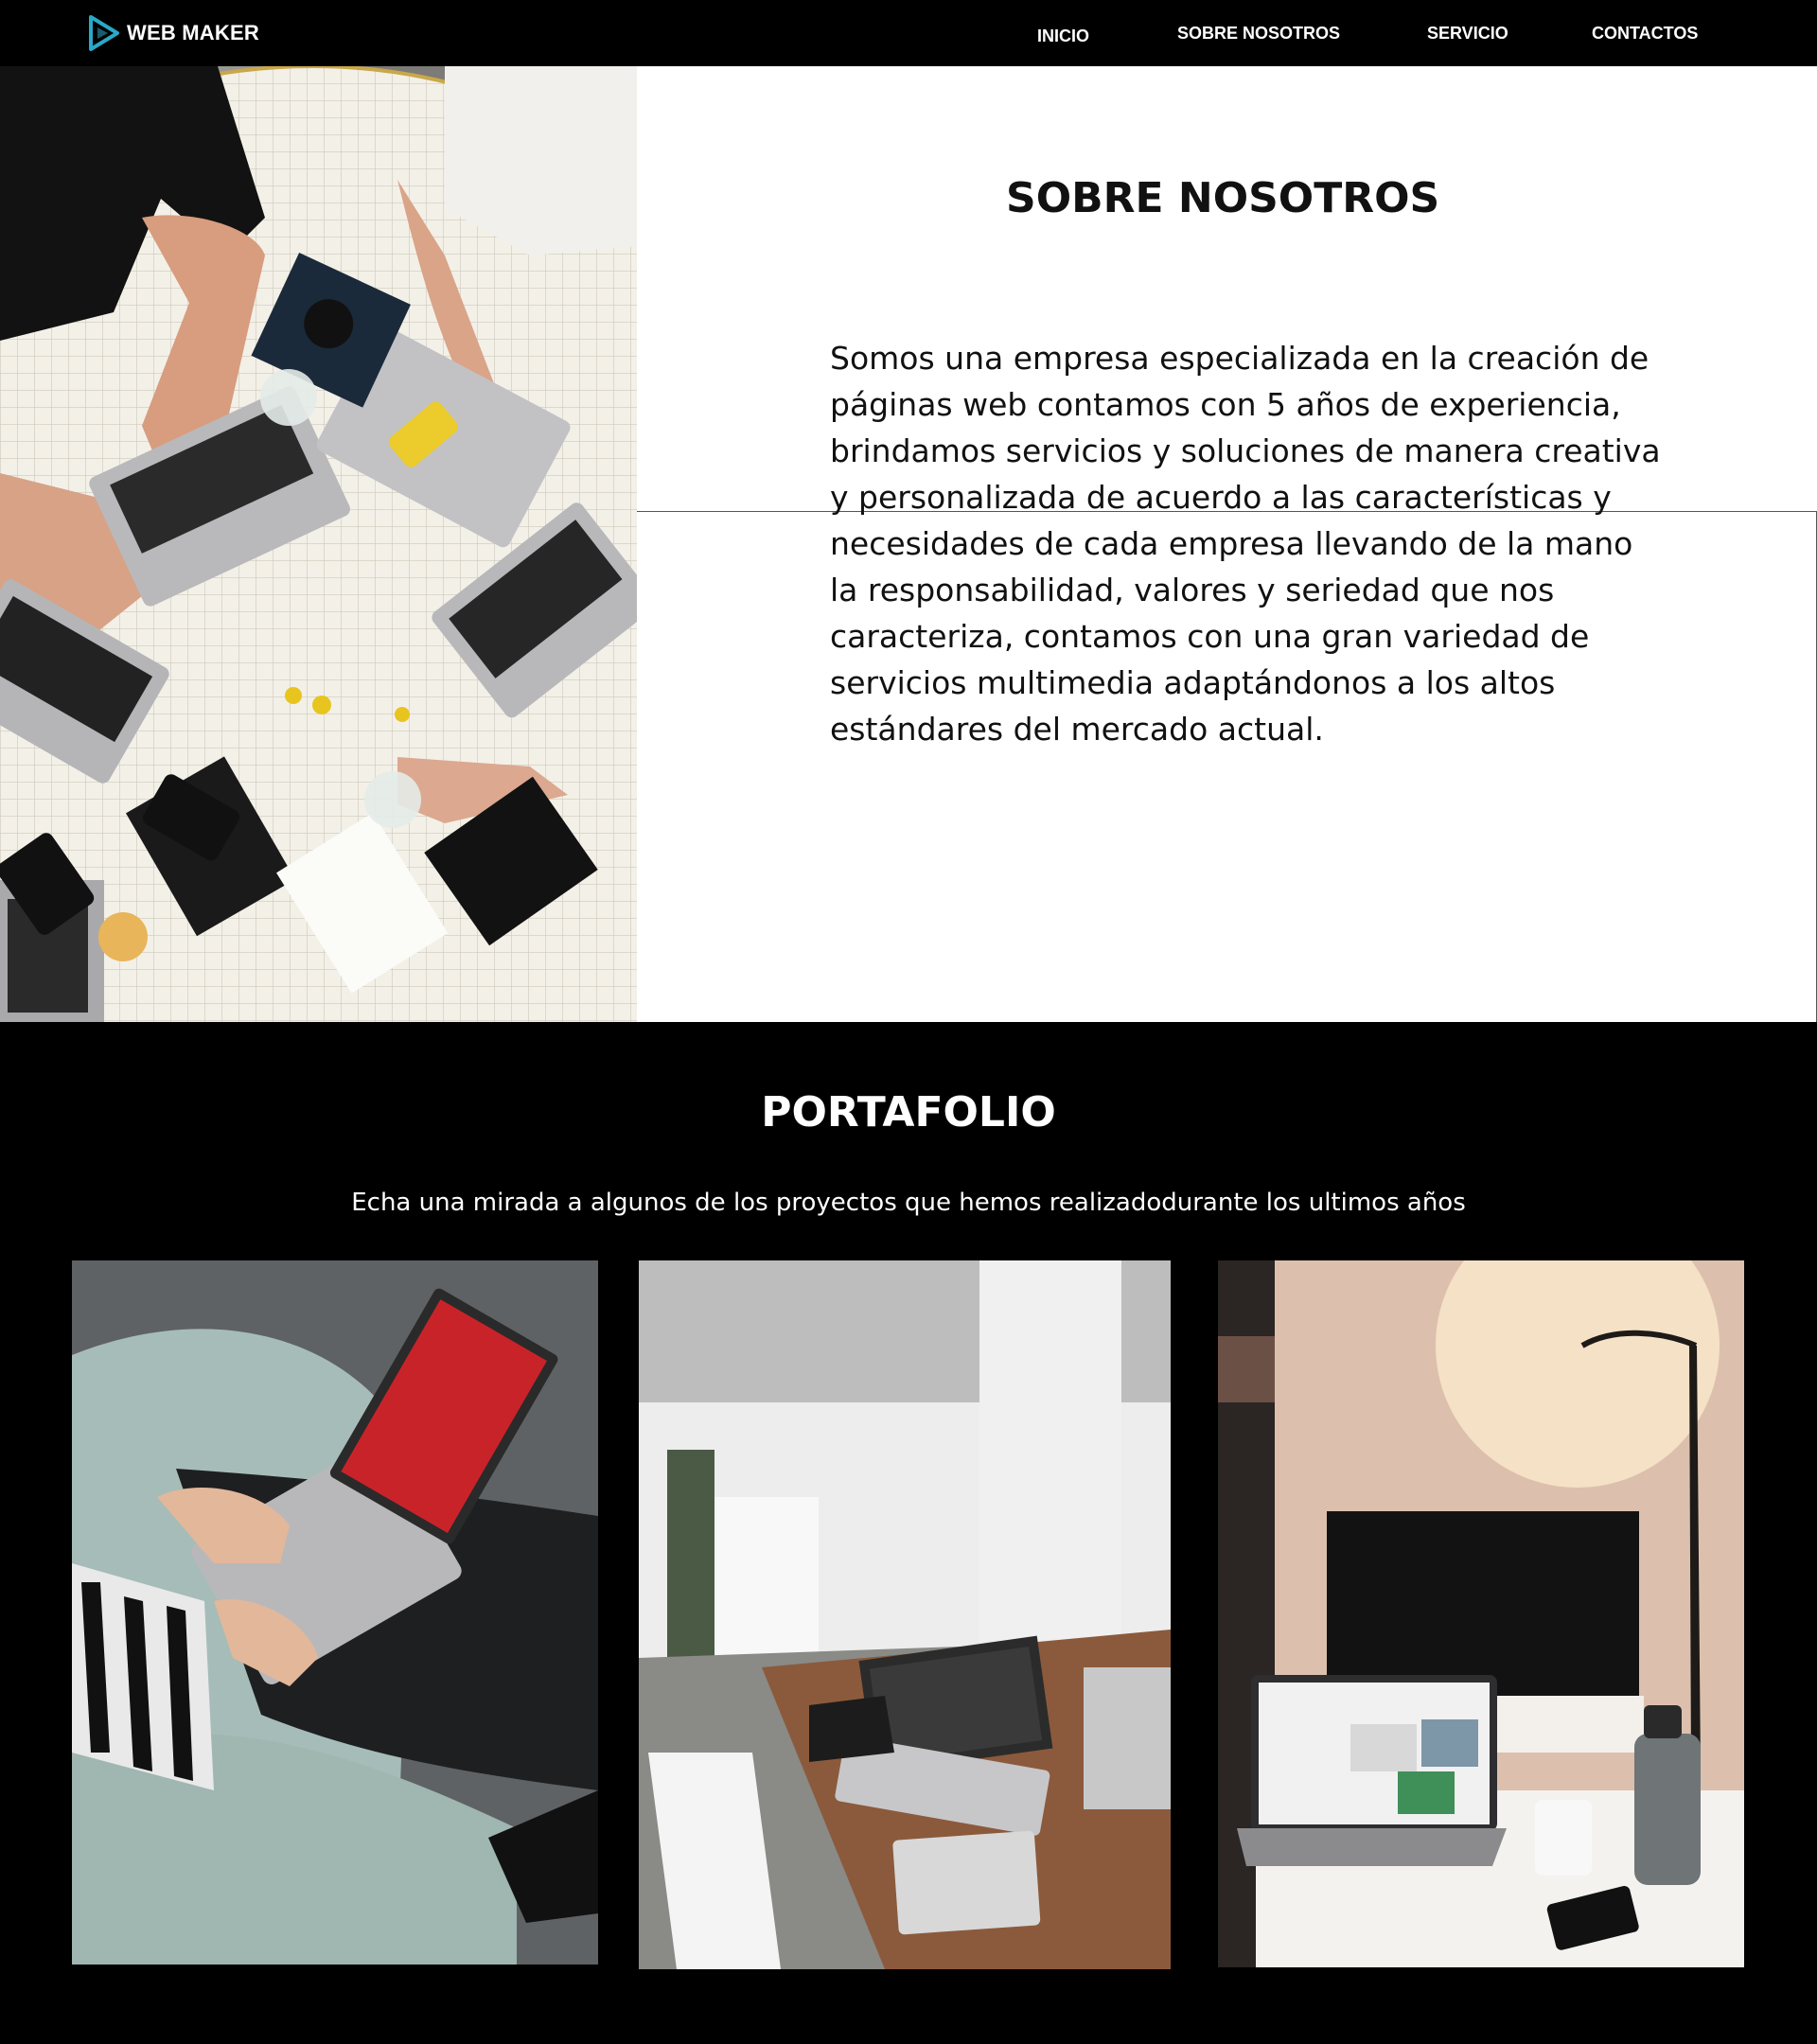 Image resolution: width=1817 pixels, height=2044 pixels. What do you see at coordinates (908, 1112) in the screenshot?
I see `portfolio-title: PORTAFOLIO` at bounding box center [908, 1112].